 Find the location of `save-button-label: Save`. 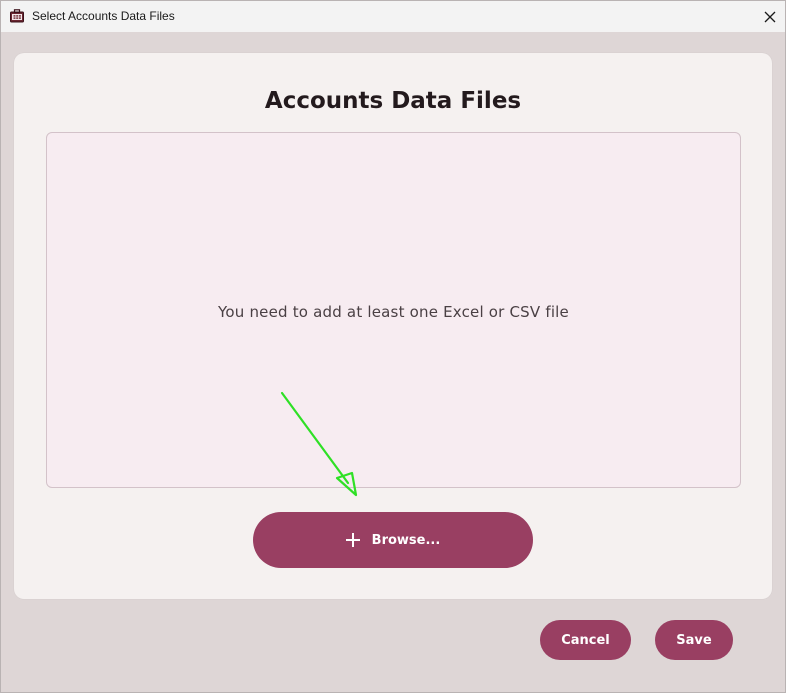

save-button-label: Save is located at coordinates (694, 640).